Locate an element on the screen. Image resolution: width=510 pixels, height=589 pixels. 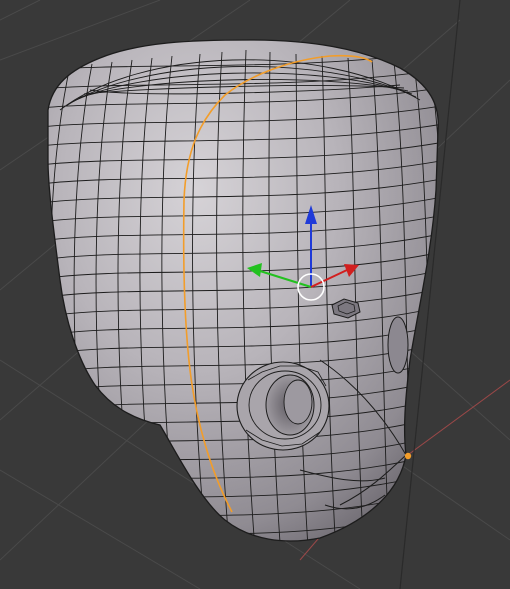
ear-socket is located at coordinates (398, 345).